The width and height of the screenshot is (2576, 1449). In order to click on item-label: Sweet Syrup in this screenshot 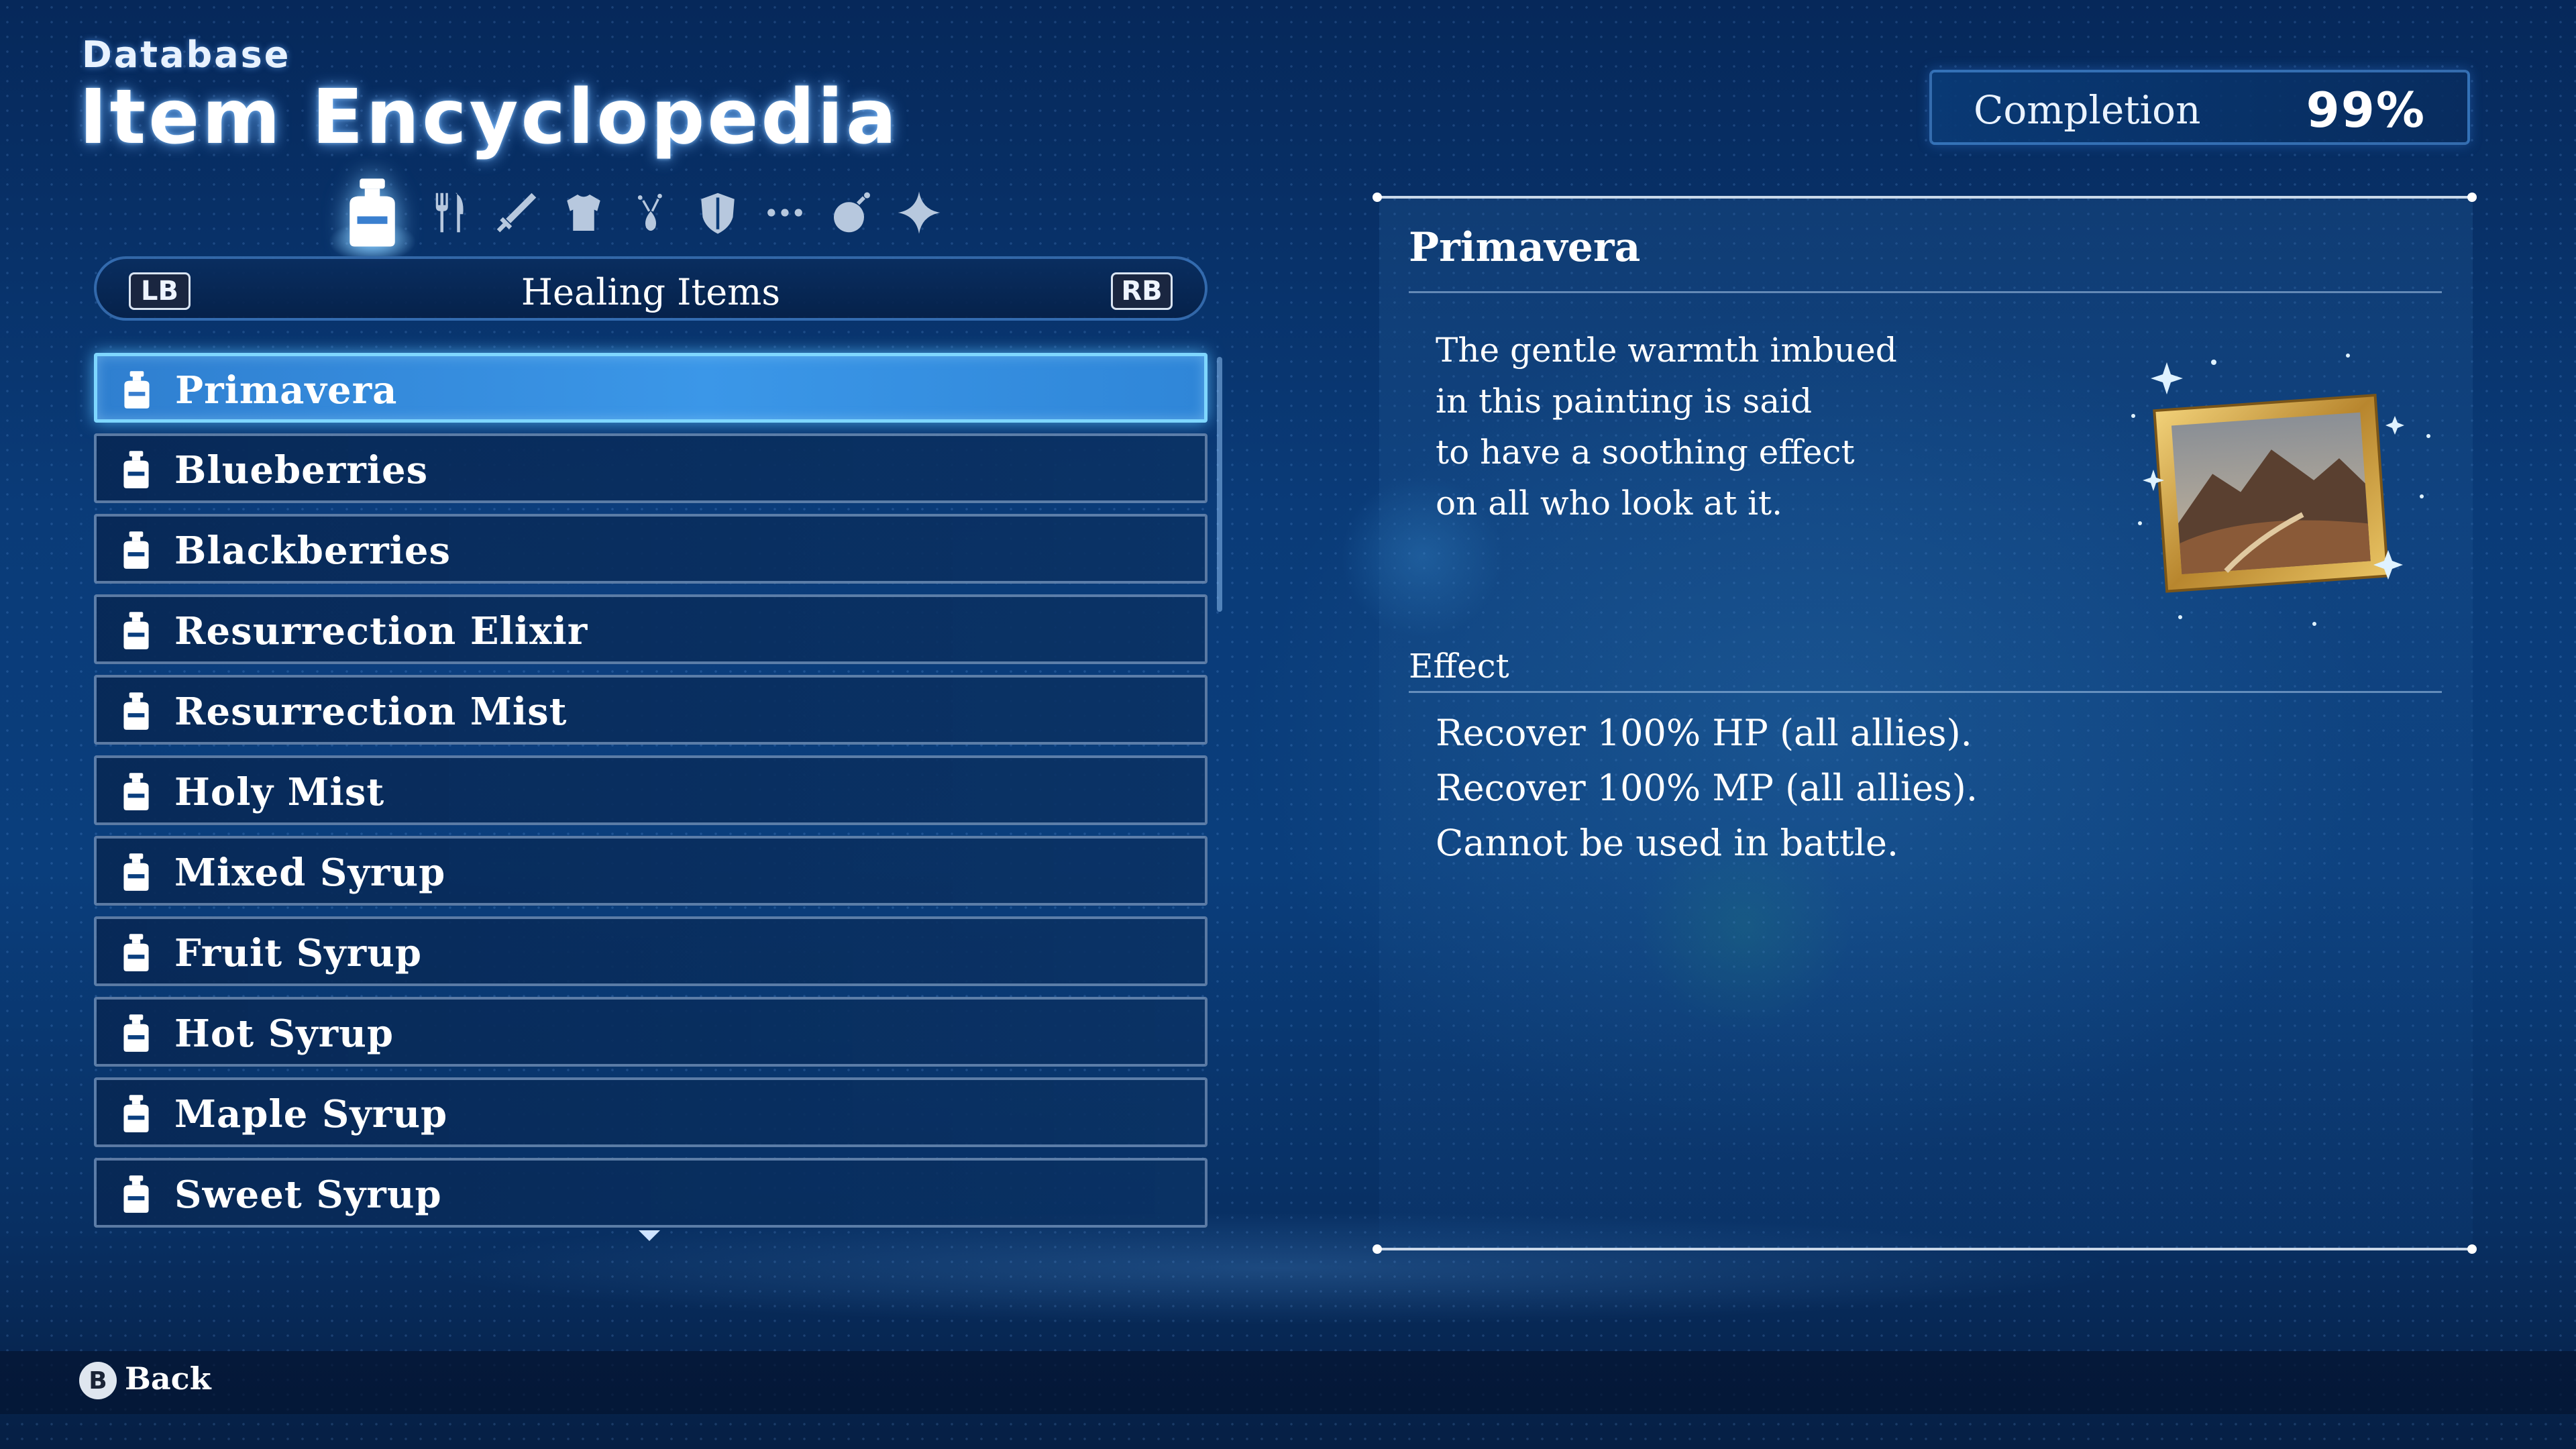, I will do `click(308, 1195)`.